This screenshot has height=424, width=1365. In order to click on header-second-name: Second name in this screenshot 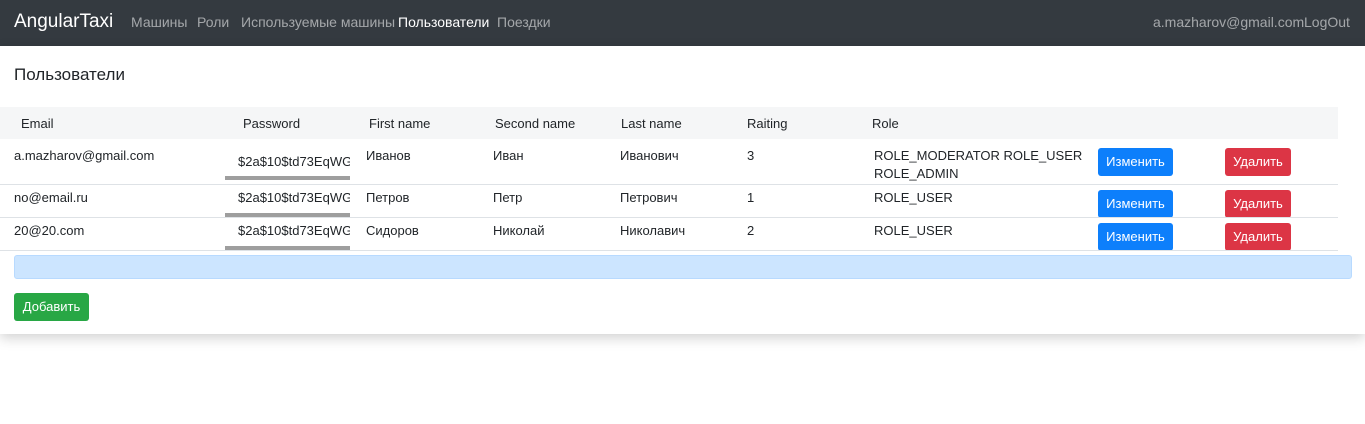, I will do `click(535, 123)`.